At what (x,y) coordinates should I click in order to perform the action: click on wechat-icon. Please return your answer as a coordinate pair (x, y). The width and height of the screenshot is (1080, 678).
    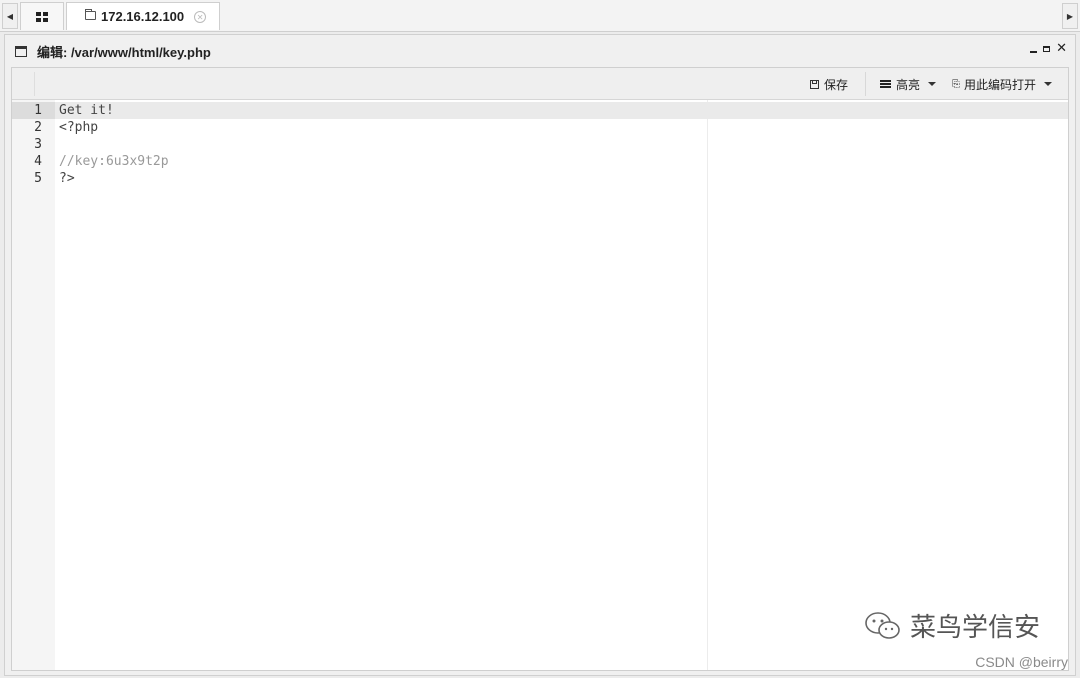
    Looking at the image, I should click on (882, 625).